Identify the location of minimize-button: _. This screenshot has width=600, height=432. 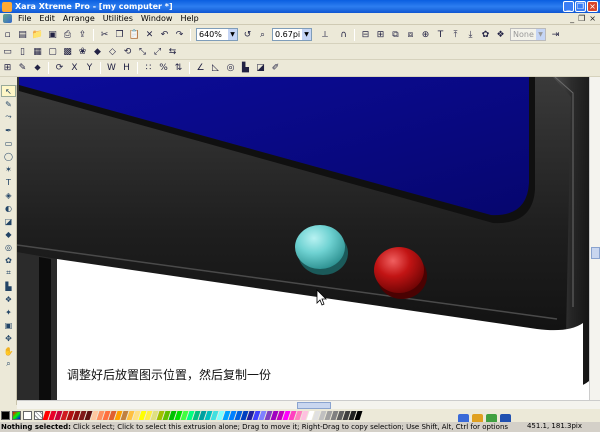
(568, 6).